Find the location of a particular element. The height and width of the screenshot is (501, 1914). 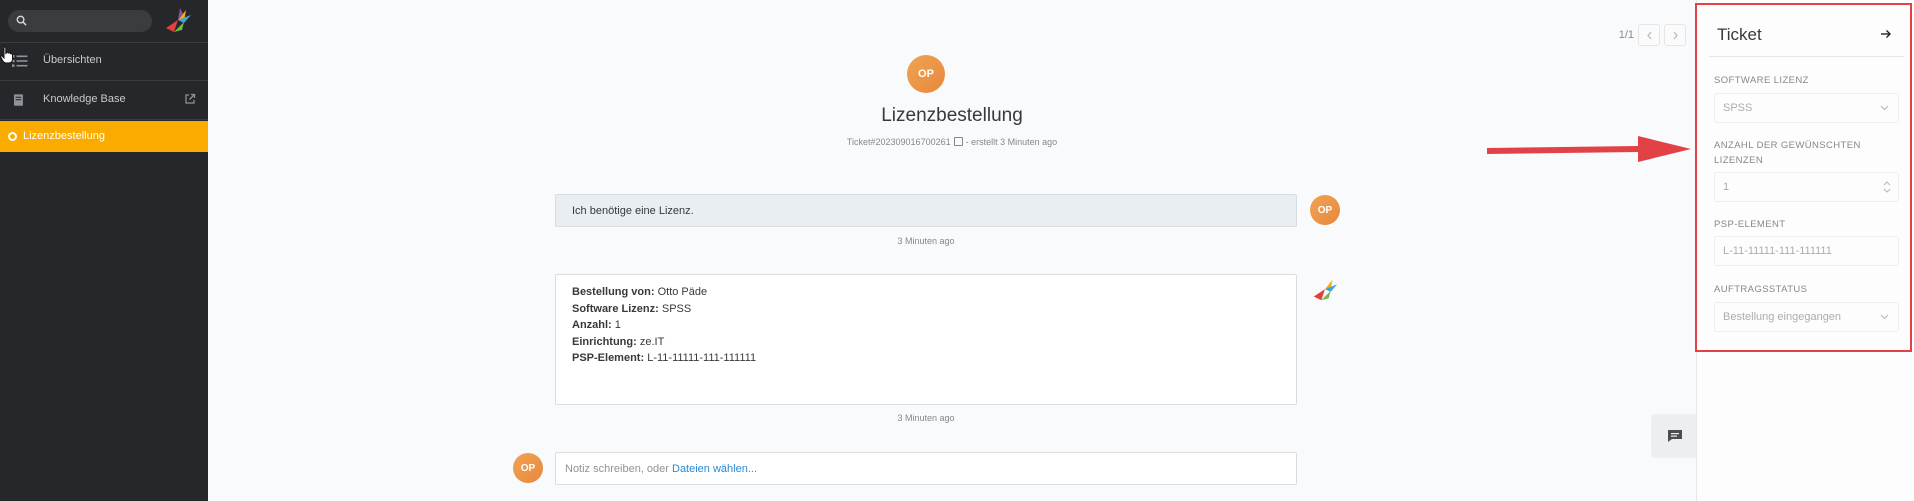

search-box is located at coordinates (80, 21).